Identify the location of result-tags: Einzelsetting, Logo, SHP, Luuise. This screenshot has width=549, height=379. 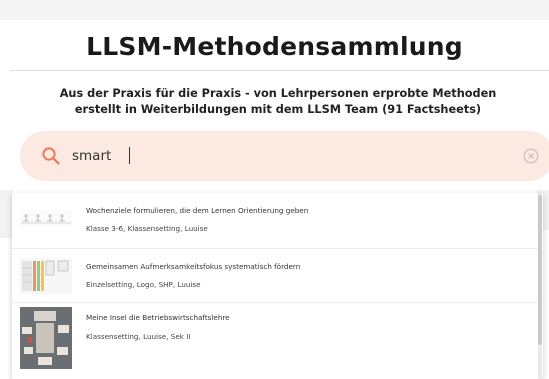
(143, 284).